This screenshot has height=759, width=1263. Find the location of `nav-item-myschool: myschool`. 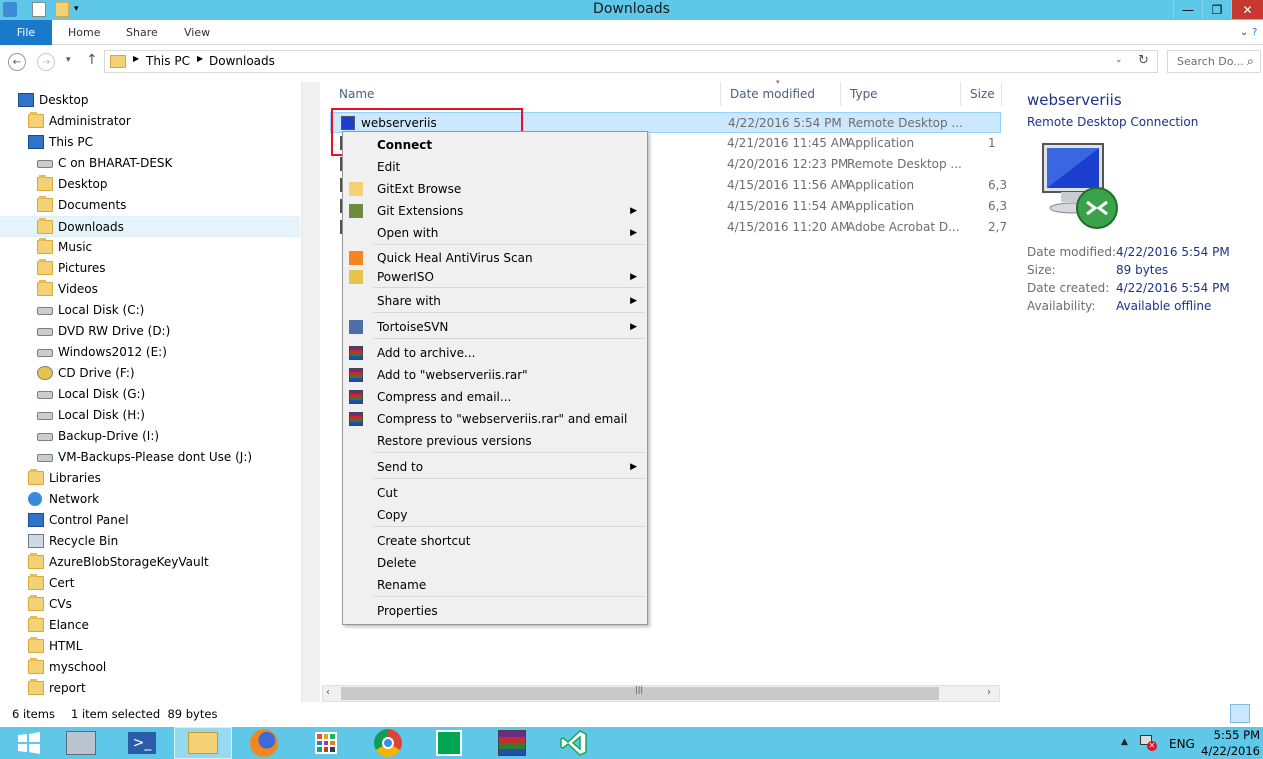

nav-item-myschool: myschool is located at coordinates (150, 667).